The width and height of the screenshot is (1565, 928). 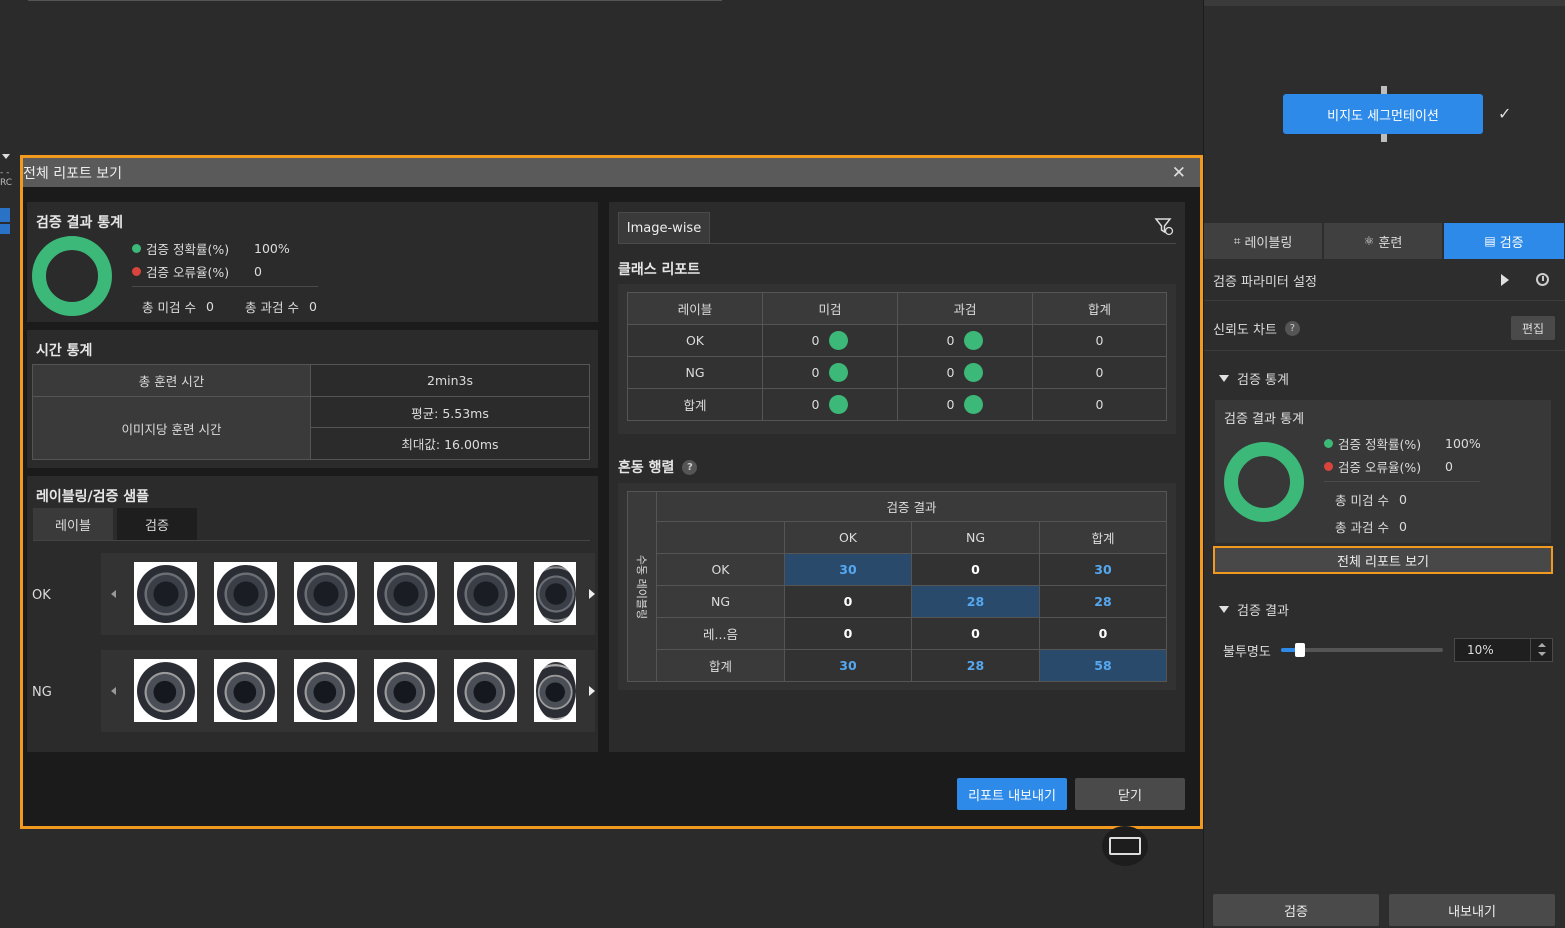 What do you see at coordinates (646, 468) in the screenshot?
I see `confusion-title: 혼동 행렬` at bounding box center [646, 468].